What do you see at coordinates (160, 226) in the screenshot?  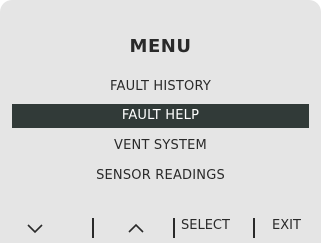 I see `softkey-bar: SELECT EXIT` at bounding box center [160, 226].